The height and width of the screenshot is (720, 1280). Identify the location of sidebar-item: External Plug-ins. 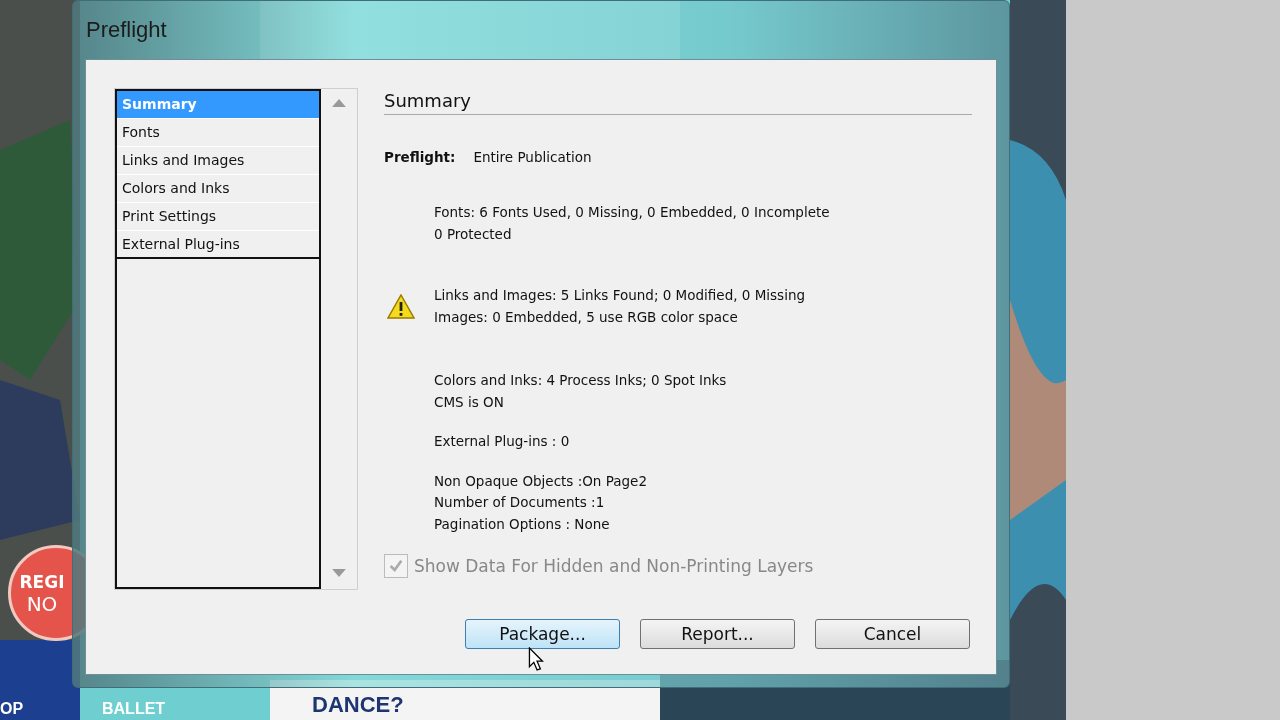
(218, 245).